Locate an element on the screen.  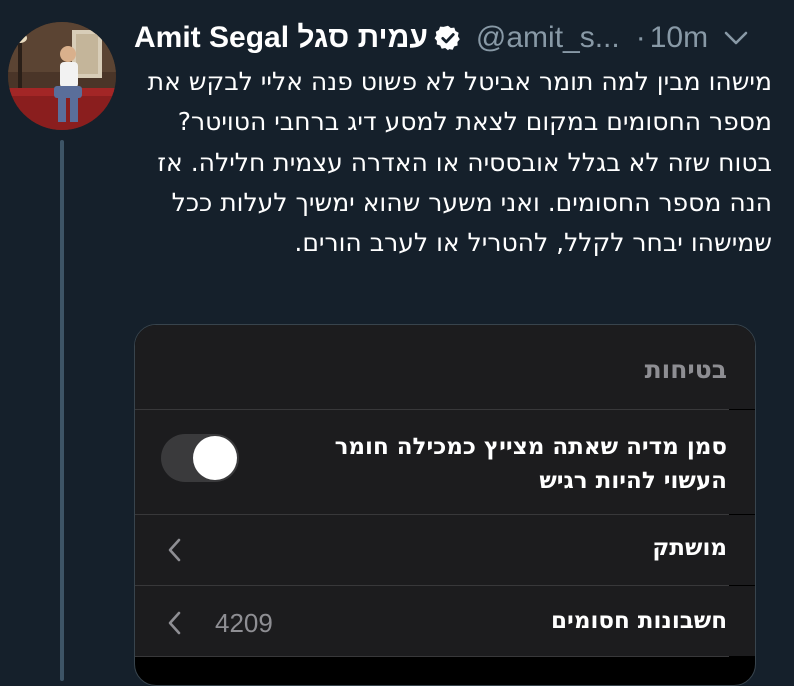
chevron-down-icon is located at coordinates (736, 38).